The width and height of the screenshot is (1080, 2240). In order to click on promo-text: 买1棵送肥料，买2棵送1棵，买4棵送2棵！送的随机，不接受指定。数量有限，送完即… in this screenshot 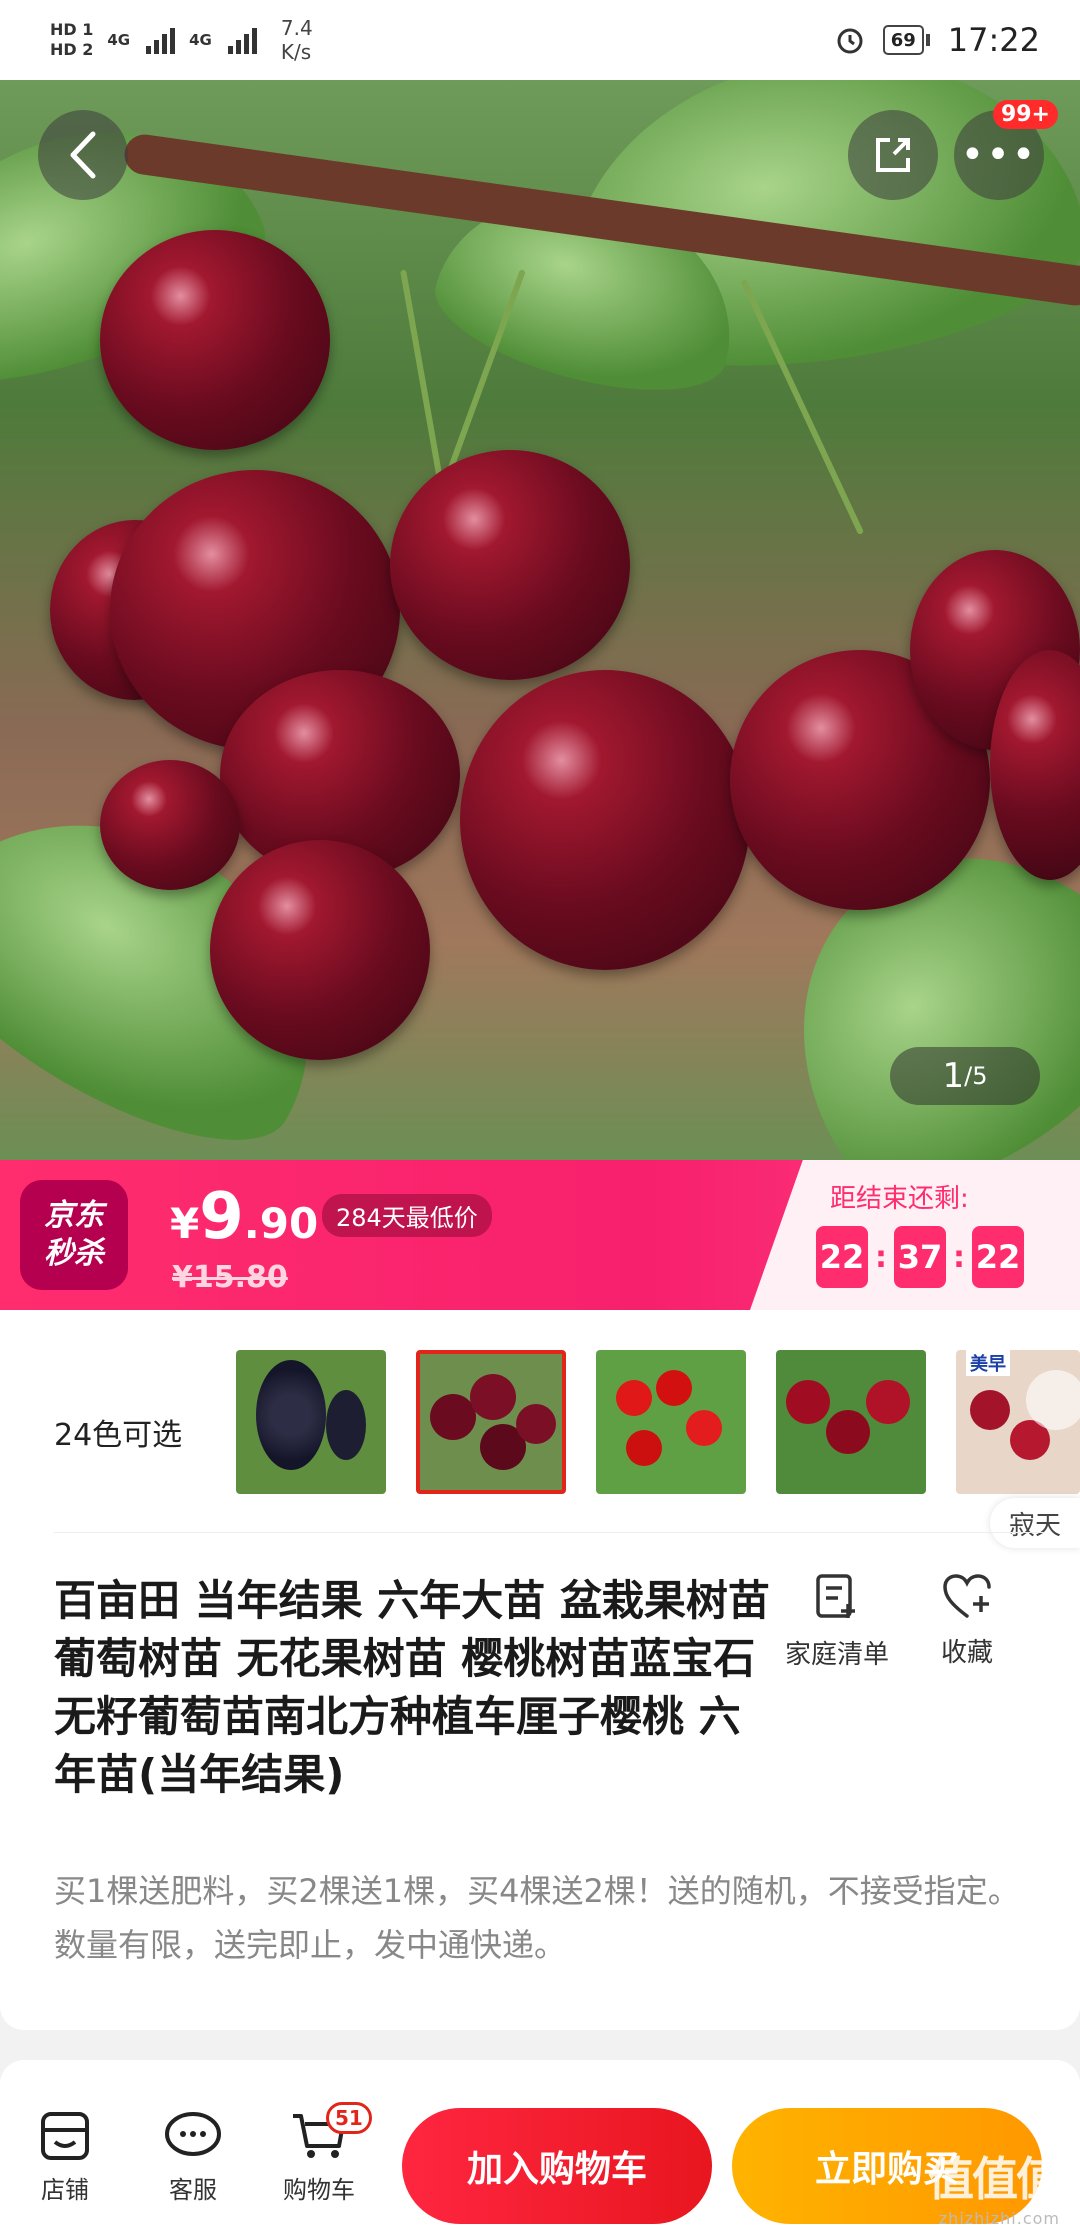, I will do `click(537, 1918)`.